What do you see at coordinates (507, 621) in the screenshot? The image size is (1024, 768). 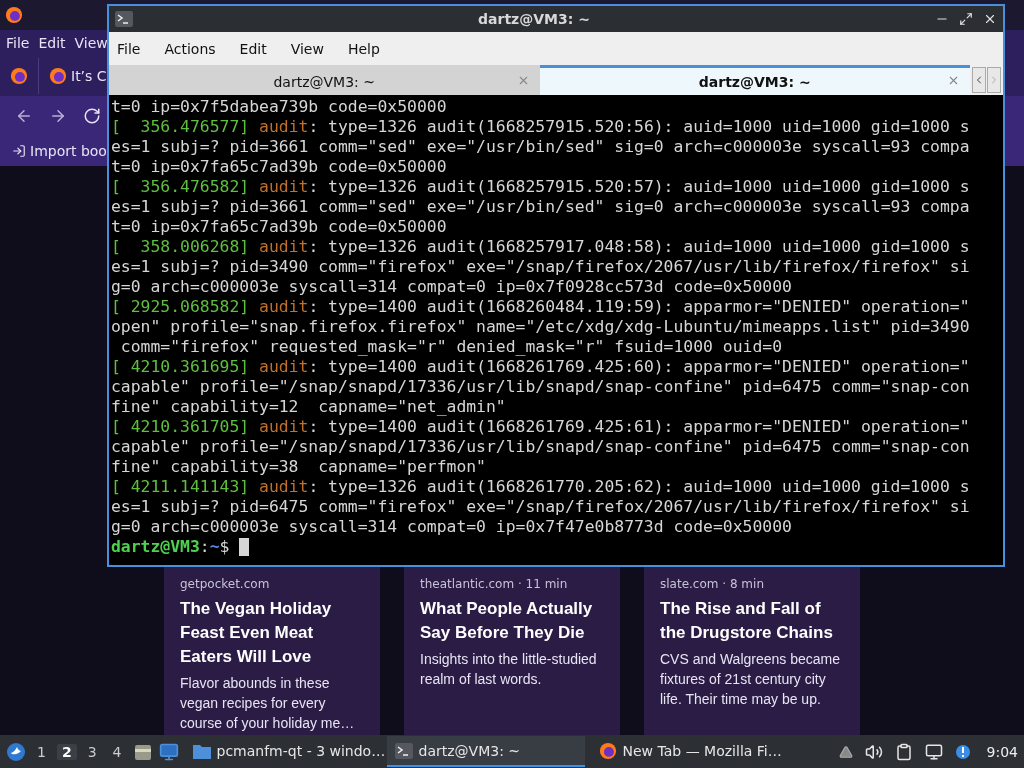 I see `card-title: What People Actually Say Before They Die` at bounding box center [507, 621].